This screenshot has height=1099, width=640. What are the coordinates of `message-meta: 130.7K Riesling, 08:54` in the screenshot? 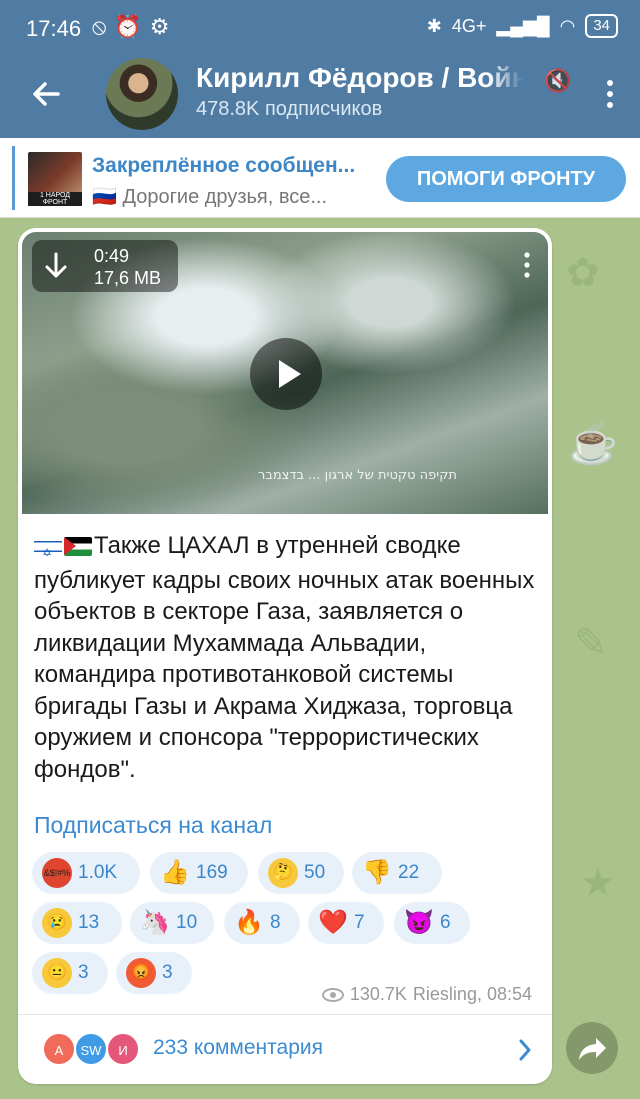 It's located at (426, 994).